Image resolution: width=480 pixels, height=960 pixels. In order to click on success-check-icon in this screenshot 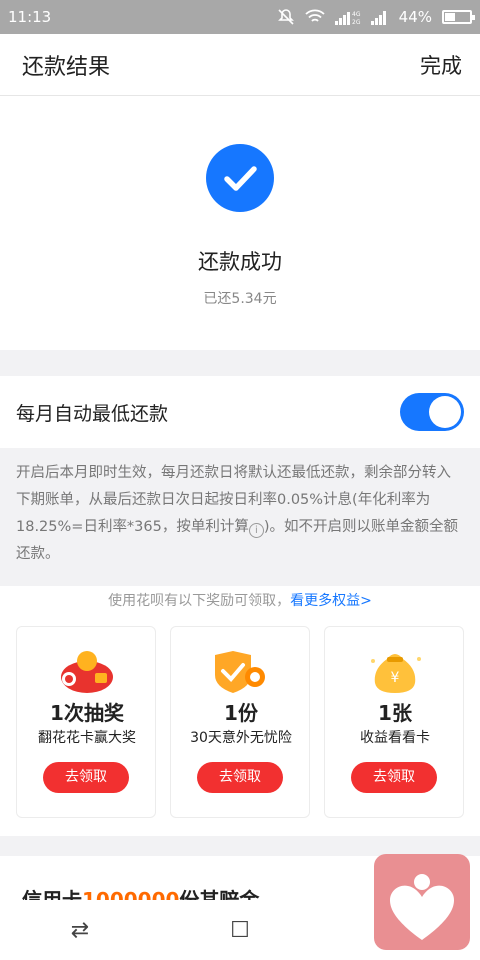, I will do `click(240, 178)`.